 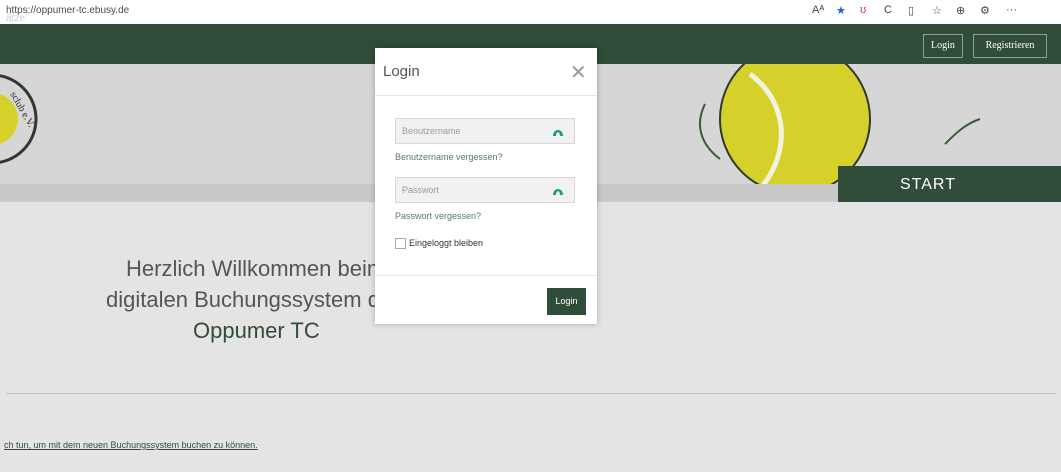 What do you see at coordinates (256, 268) in the screenshot?
I see `welcome-line-1: Herzlich Willkommen beim` at bounding box center [256, 268].